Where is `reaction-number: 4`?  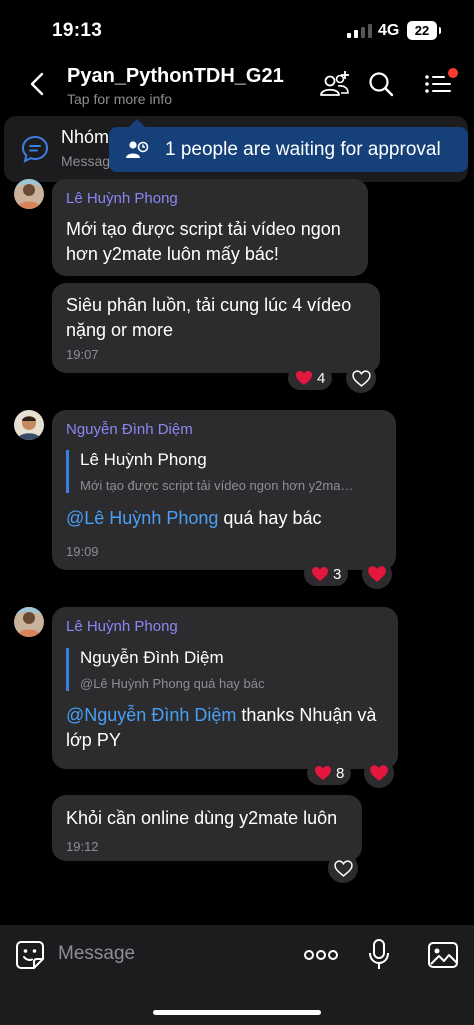
reaction-number: 4 is located at coordinates (321, 378).